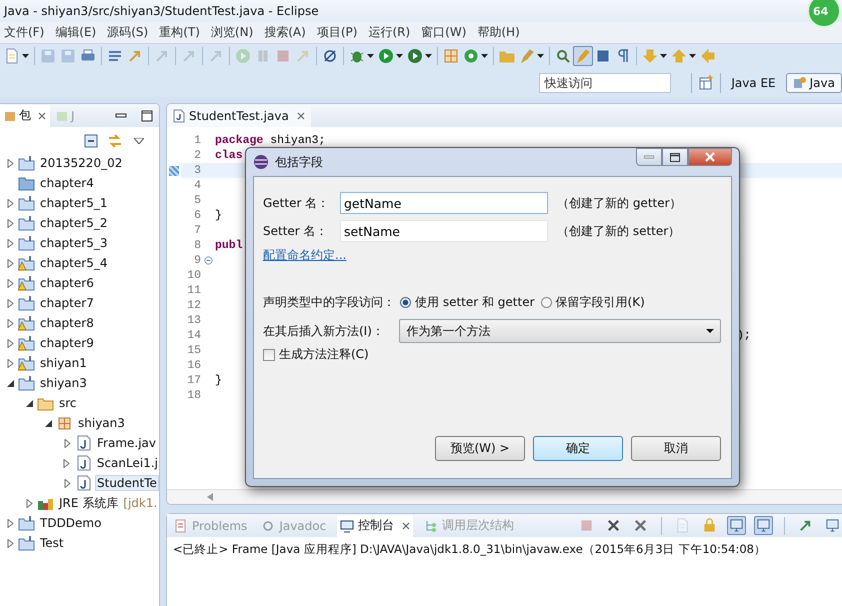 The image size is (842, 606). What do you see at coordinates (386, 56) in the screenshot?
I see `run-icon` at bounding box center [386, 56].